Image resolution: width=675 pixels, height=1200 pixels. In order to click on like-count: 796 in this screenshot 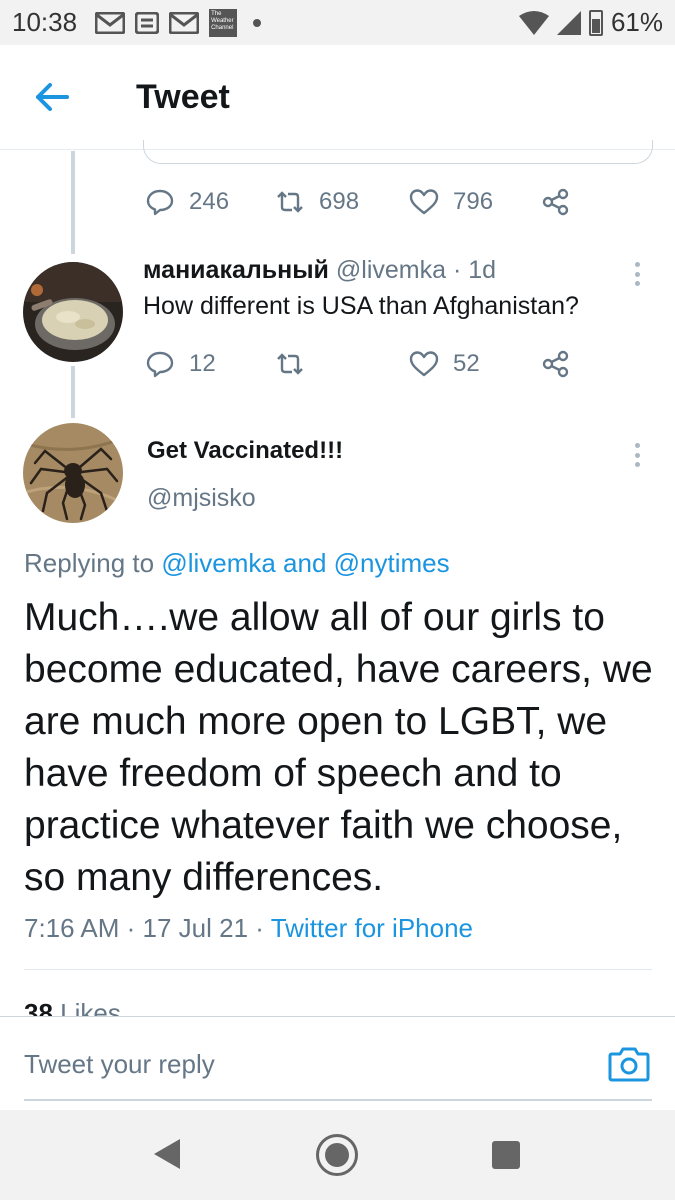, I will do `click(473, 201)`.